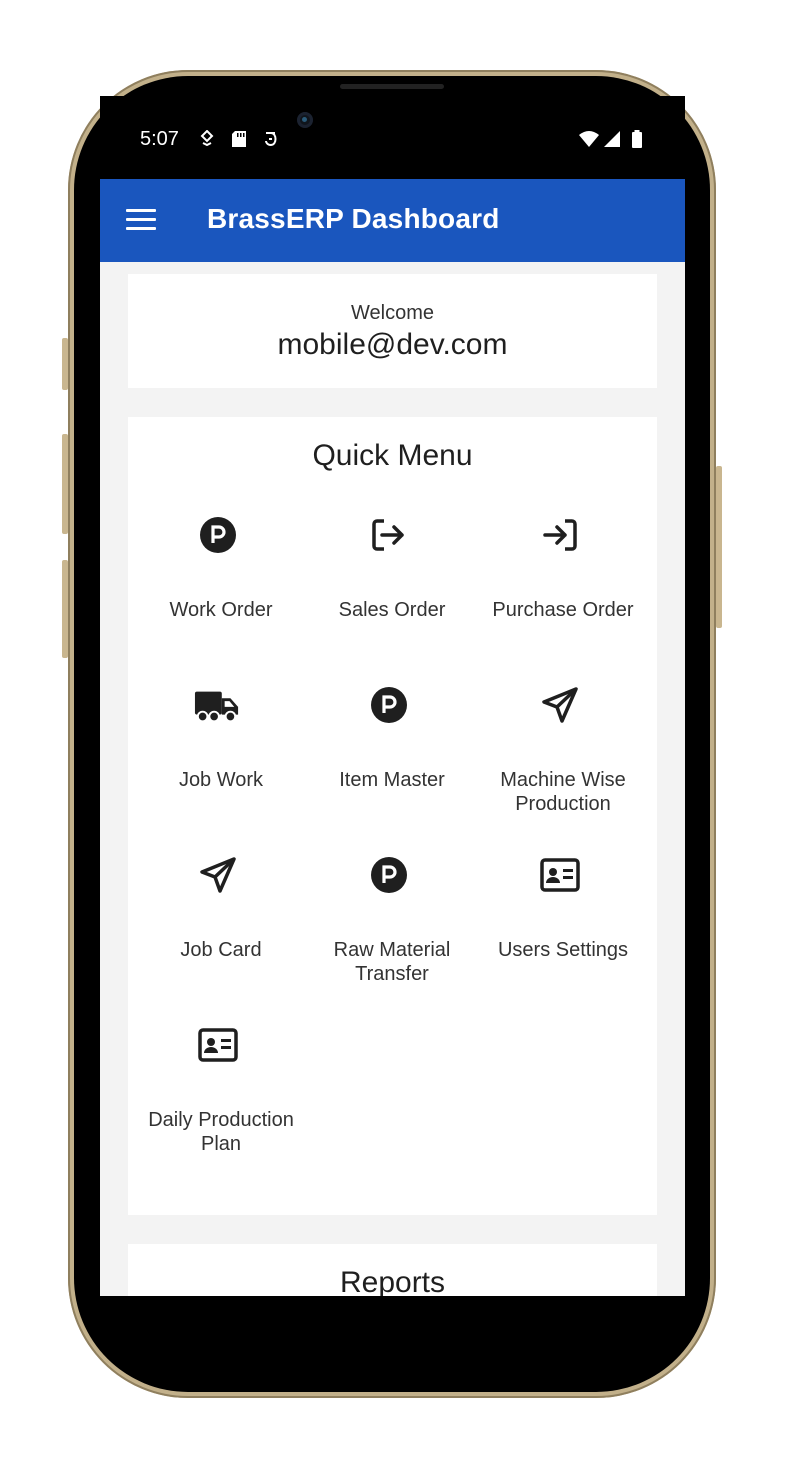  Describe the element at coordinates (637, 139) in the screenshot. I see `battery-icon` at that location.